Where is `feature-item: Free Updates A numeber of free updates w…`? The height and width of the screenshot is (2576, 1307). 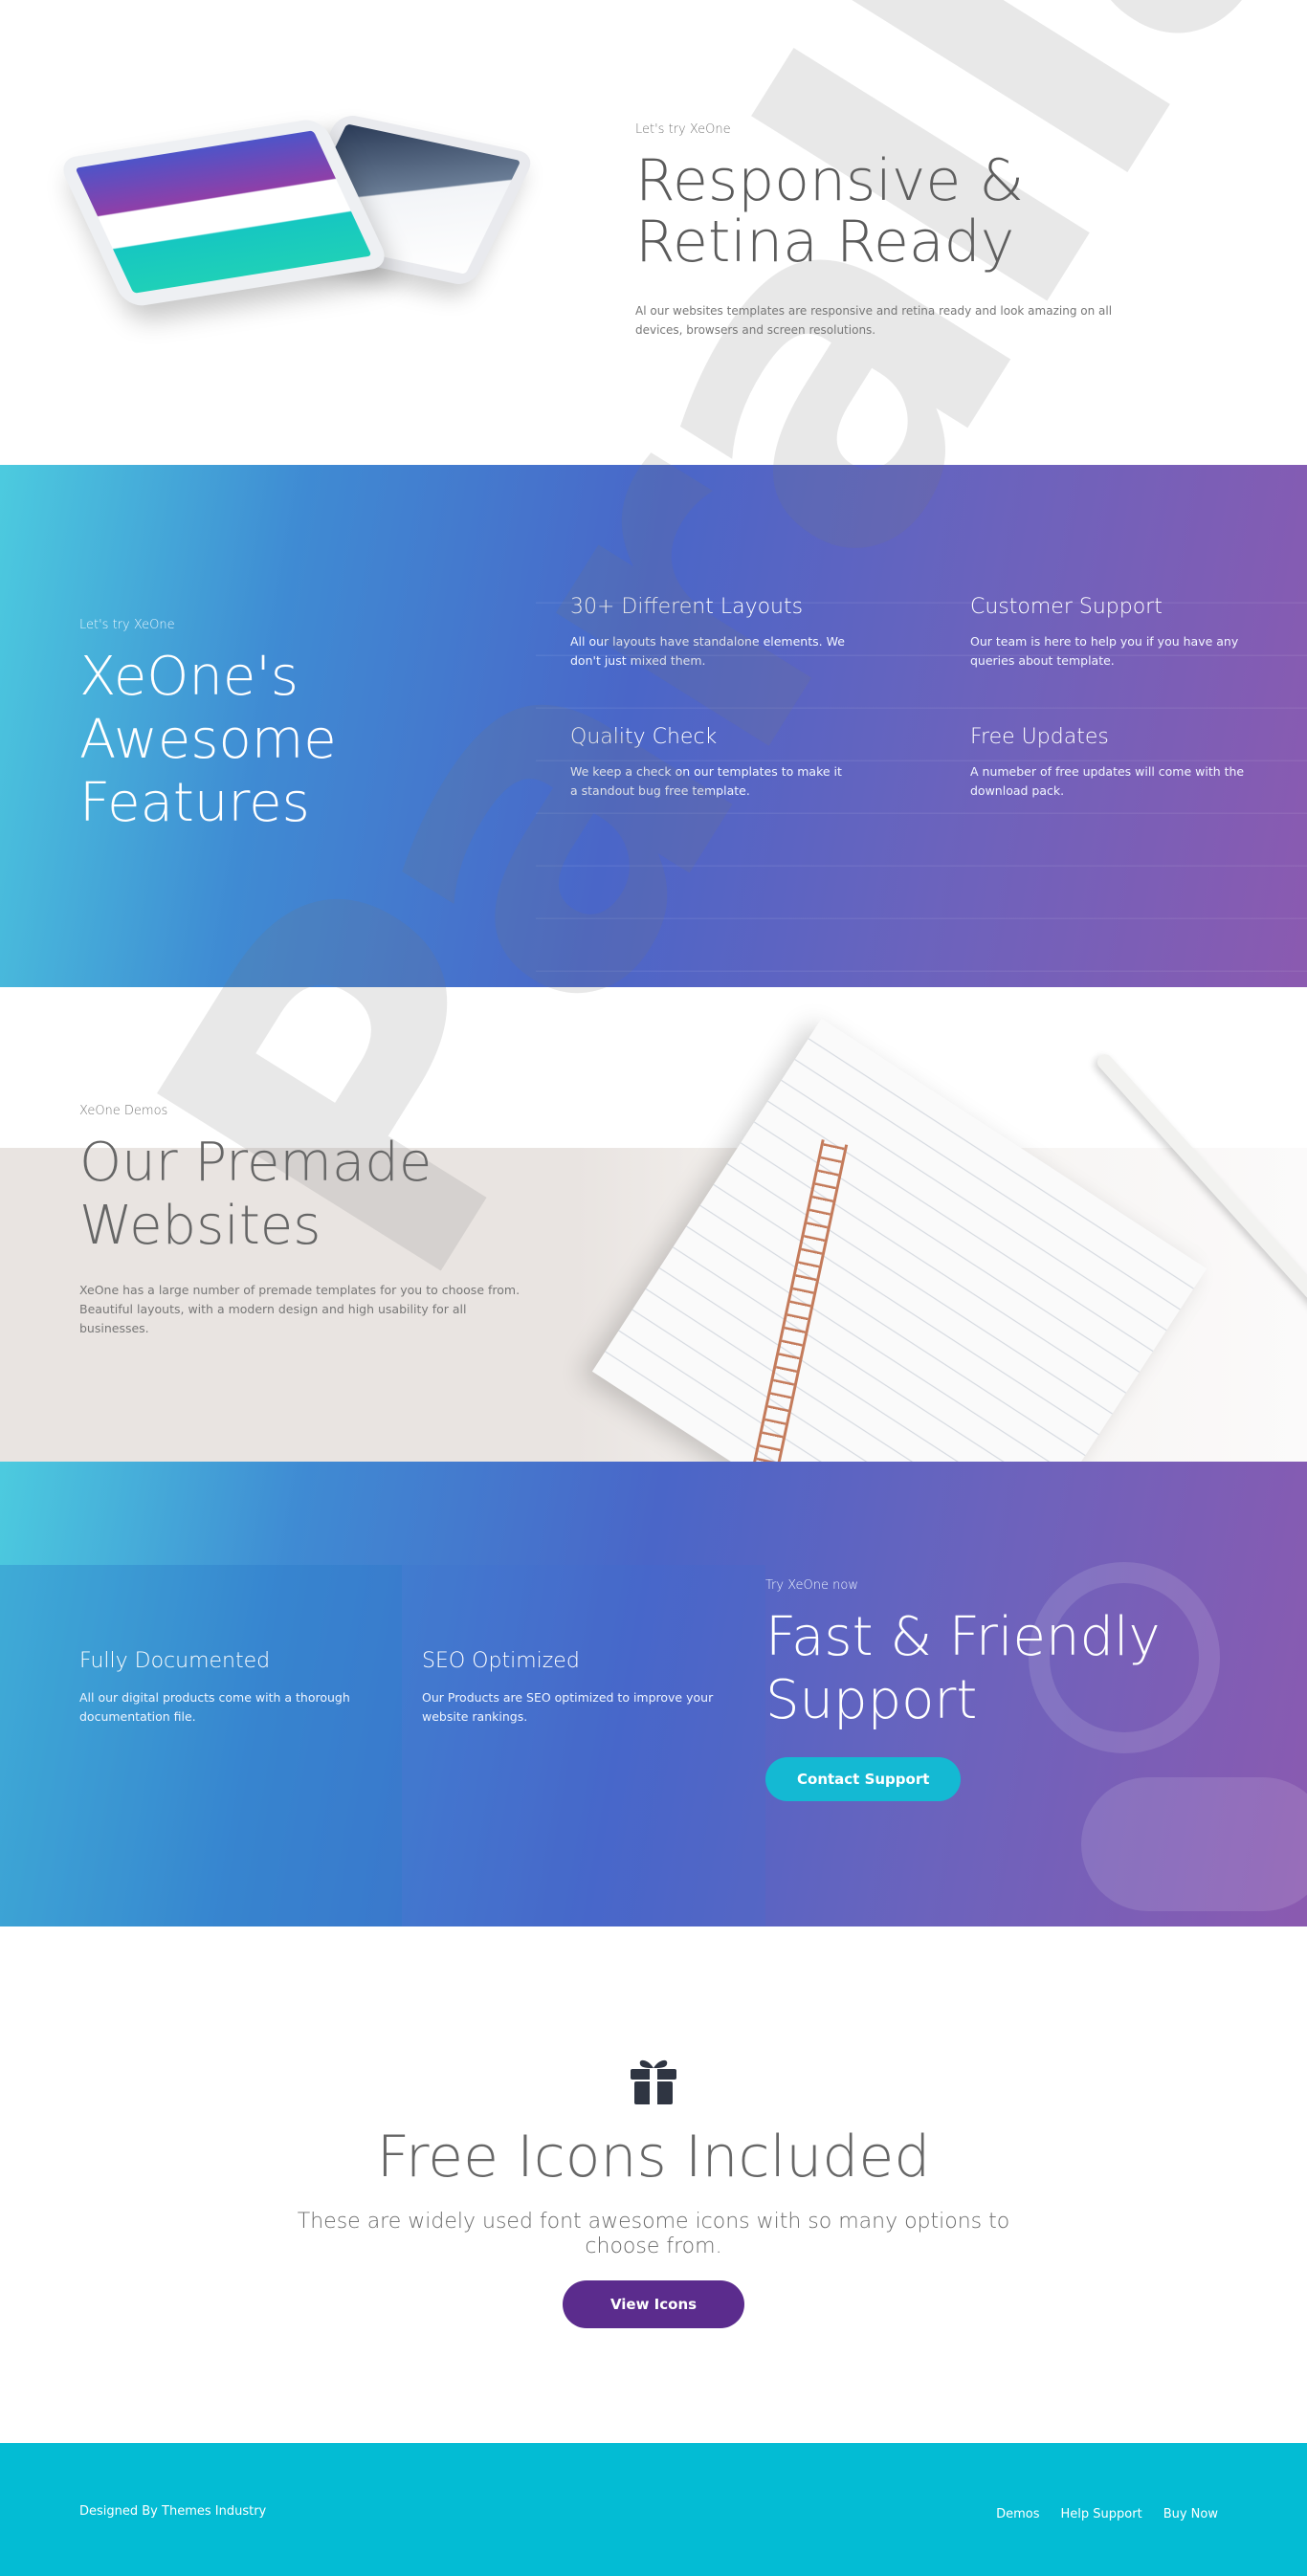 feature-item: Free Updates A numeber of free updates w… is located at coordinates (1109, 763).